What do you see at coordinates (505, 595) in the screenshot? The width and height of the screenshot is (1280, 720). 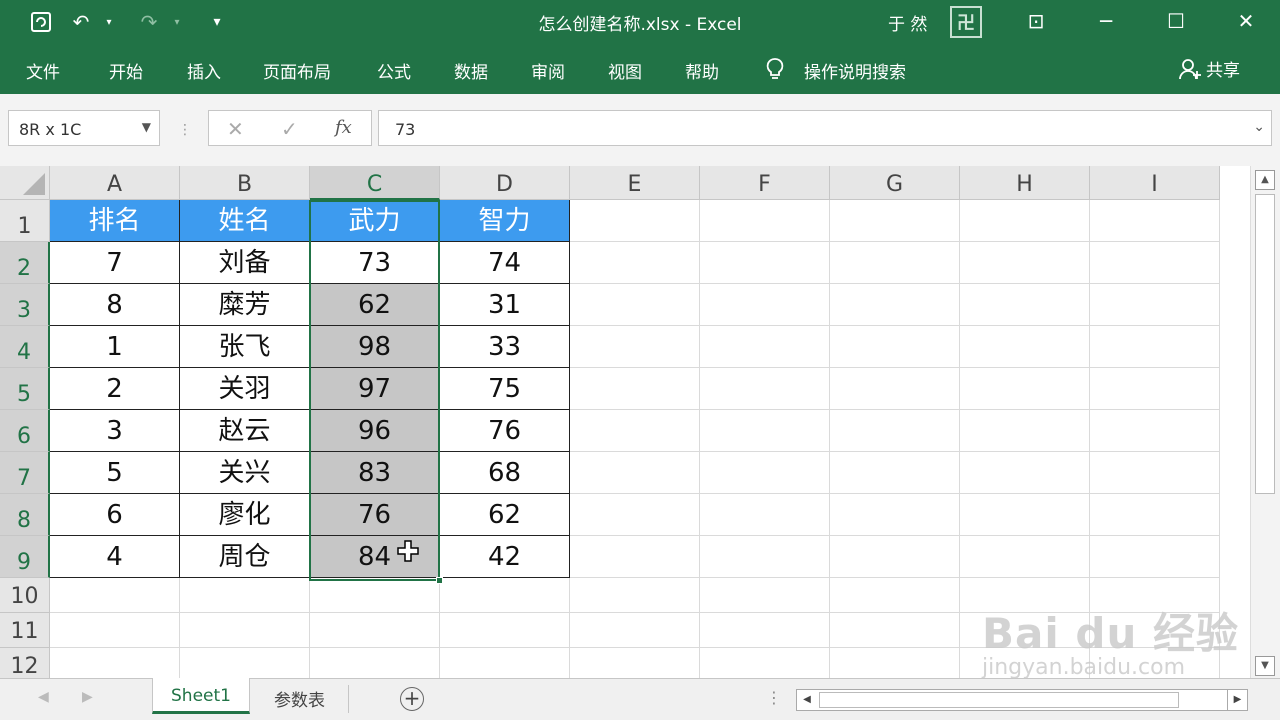 I see `cell-d10` at bounding box center [505, 595].